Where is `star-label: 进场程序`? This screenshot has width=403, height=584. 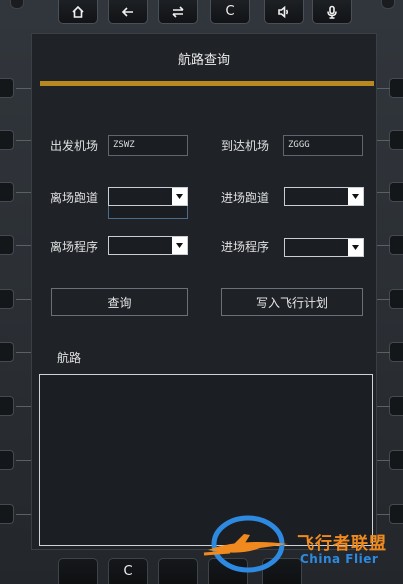 star-label: 进场程序 is located at coordinates (245, 247).